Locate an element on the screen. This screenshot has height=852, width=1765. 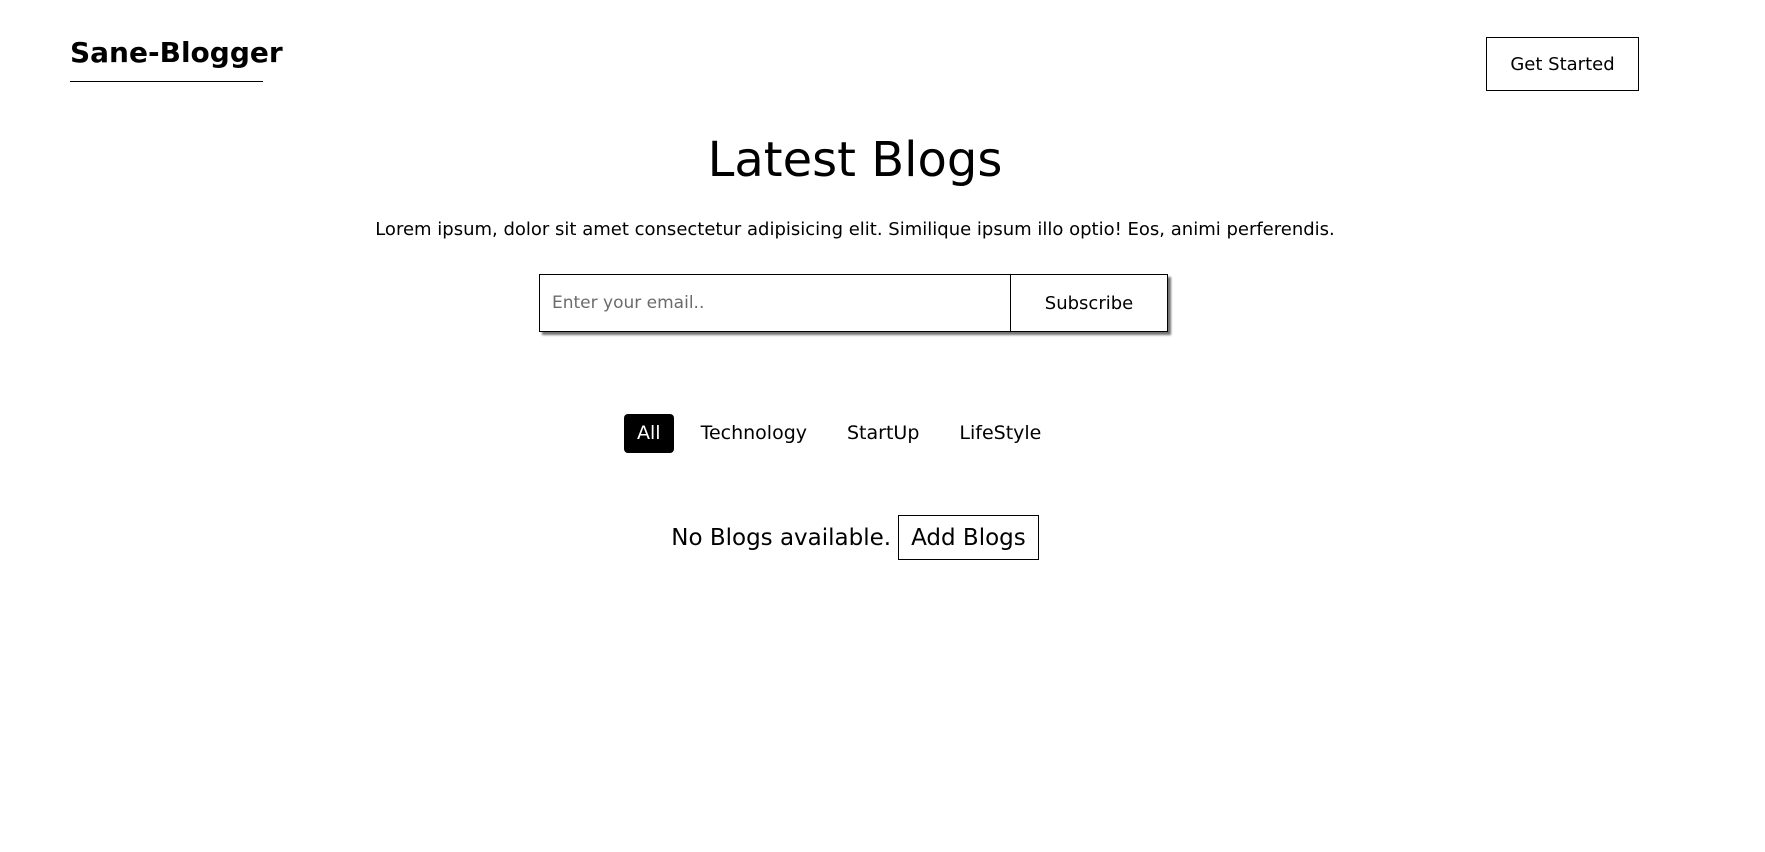
site-logo: Sane-Blogger is located at coordinates (176, 59).